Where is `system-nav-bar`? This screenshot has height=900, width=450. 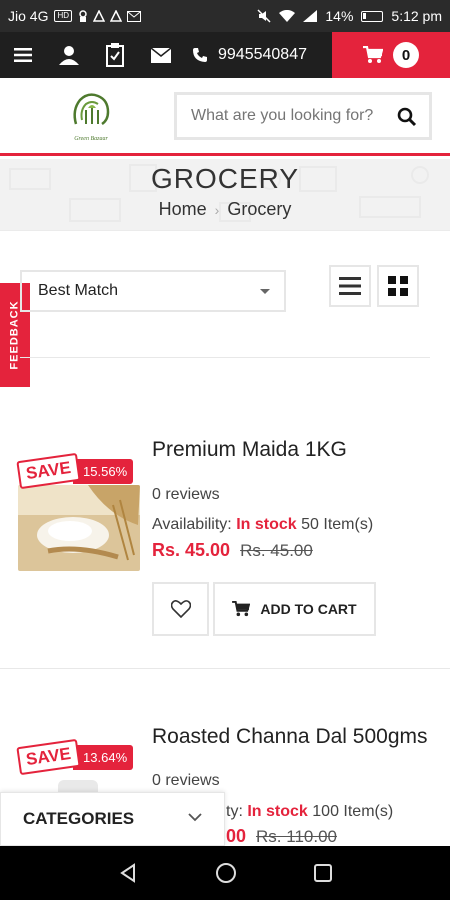
system-nav-bar is located at coordinates (225, 873).